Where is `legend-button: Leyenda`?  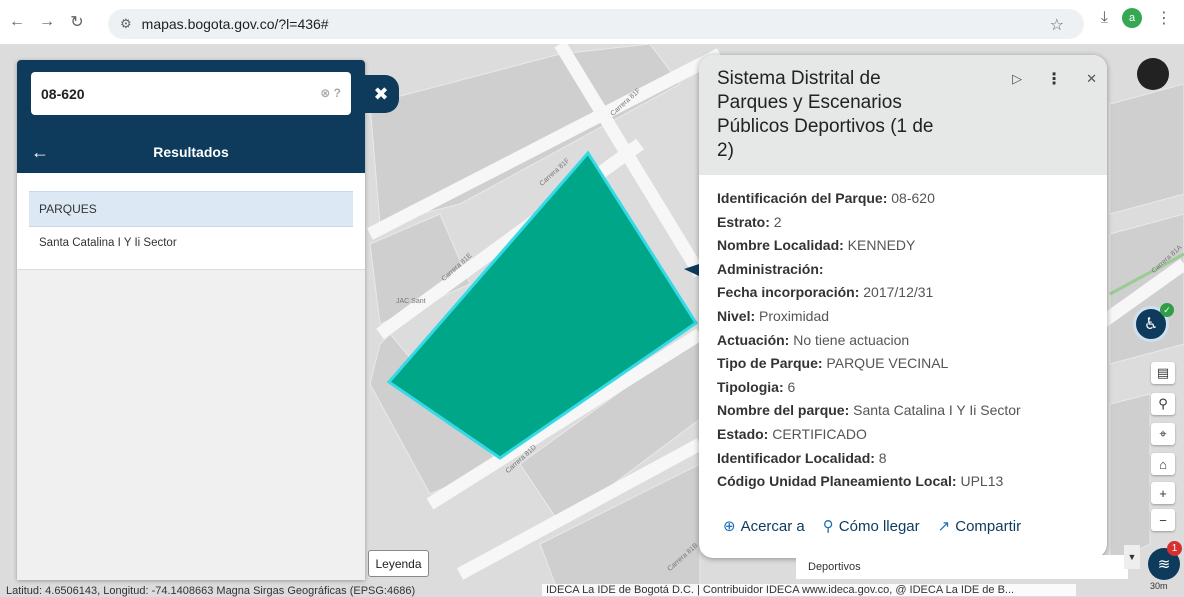 legend-button: Leyenda is located at coordinates (398, 563).